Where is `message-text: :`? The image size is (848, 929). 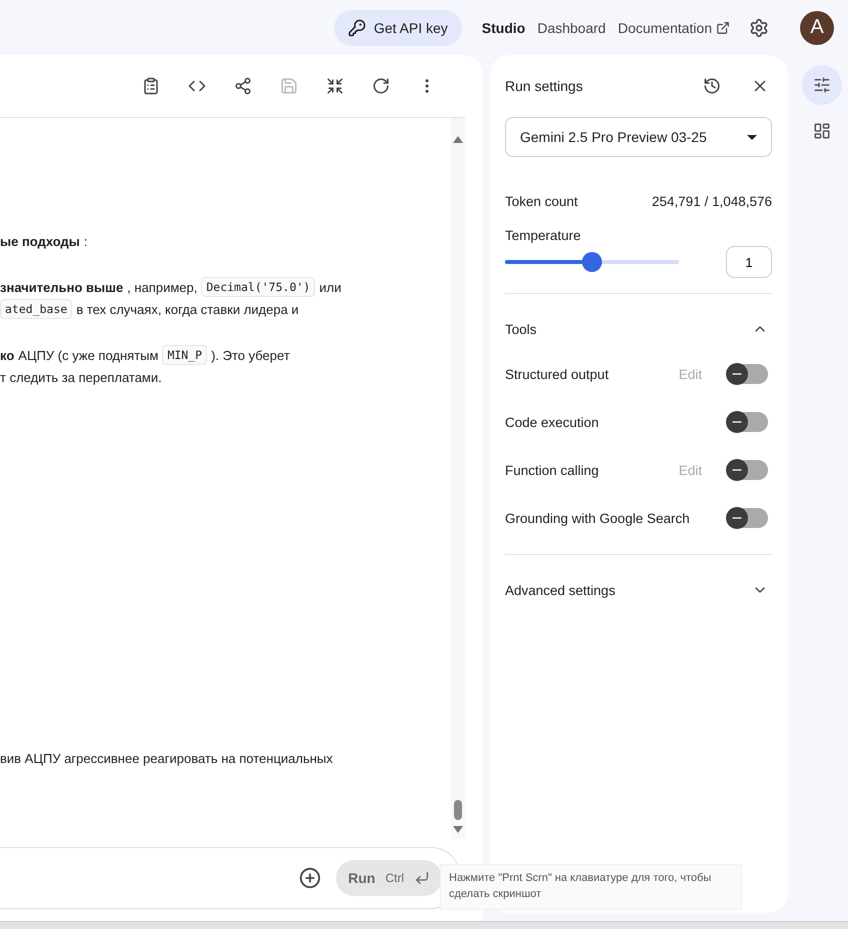
message-text: : is located at coordinates (86, 241).